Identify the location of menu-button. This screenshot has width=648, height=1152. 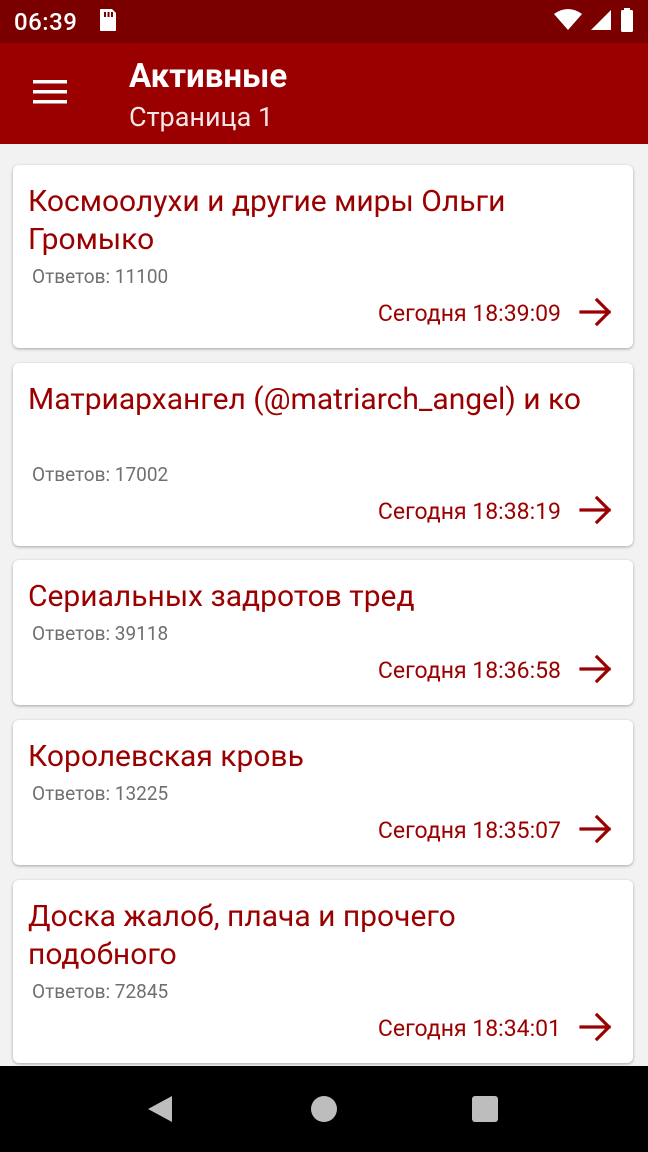
(50, 94).